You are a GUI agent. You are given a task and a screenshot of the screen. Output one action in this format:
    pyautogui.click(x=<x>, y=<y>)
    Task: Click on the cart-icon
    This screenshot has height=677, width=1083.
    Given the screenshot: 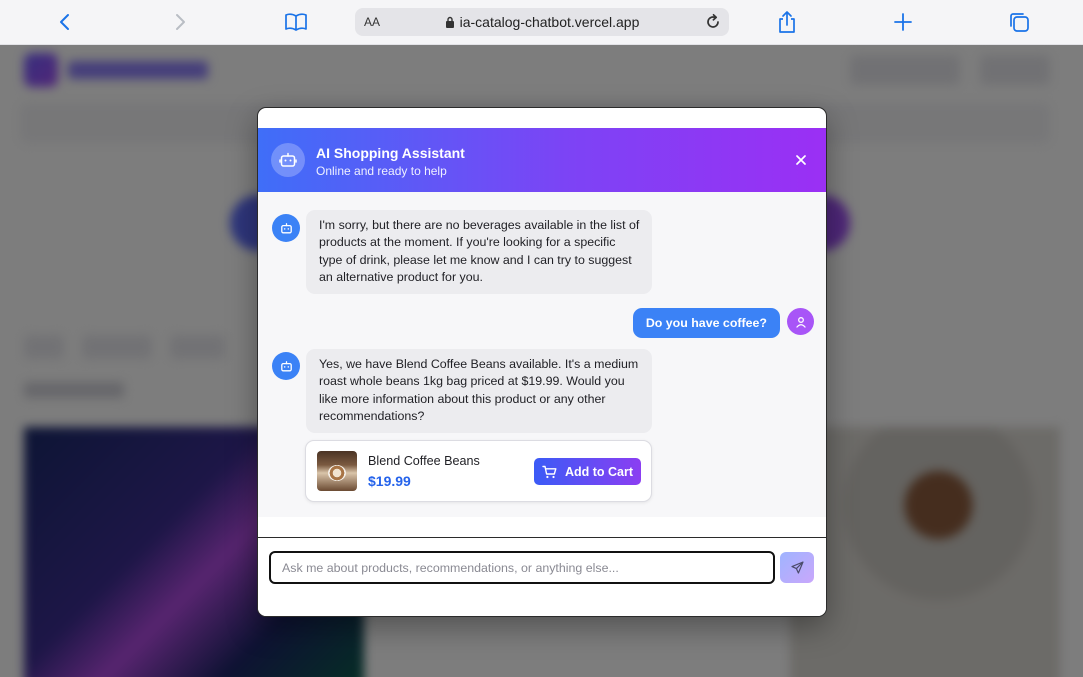 What is the action you would take?
    pyautogui.click(x=549, y=471)
    